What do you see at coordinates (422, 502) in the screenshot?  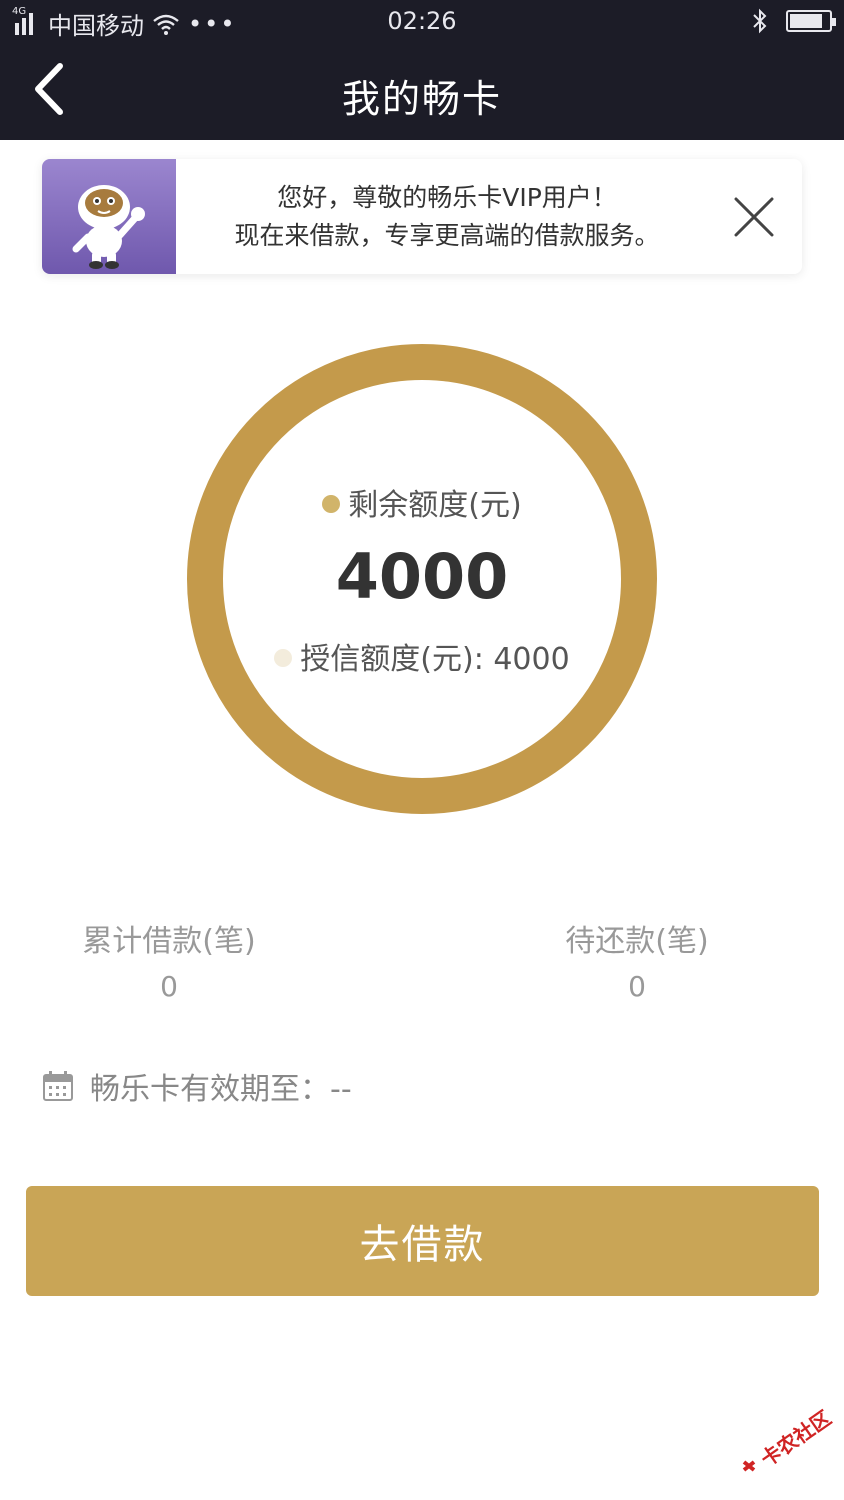 I see `remaining-credit-label: 剩余额度(元)` at bounding box center [422, 502].